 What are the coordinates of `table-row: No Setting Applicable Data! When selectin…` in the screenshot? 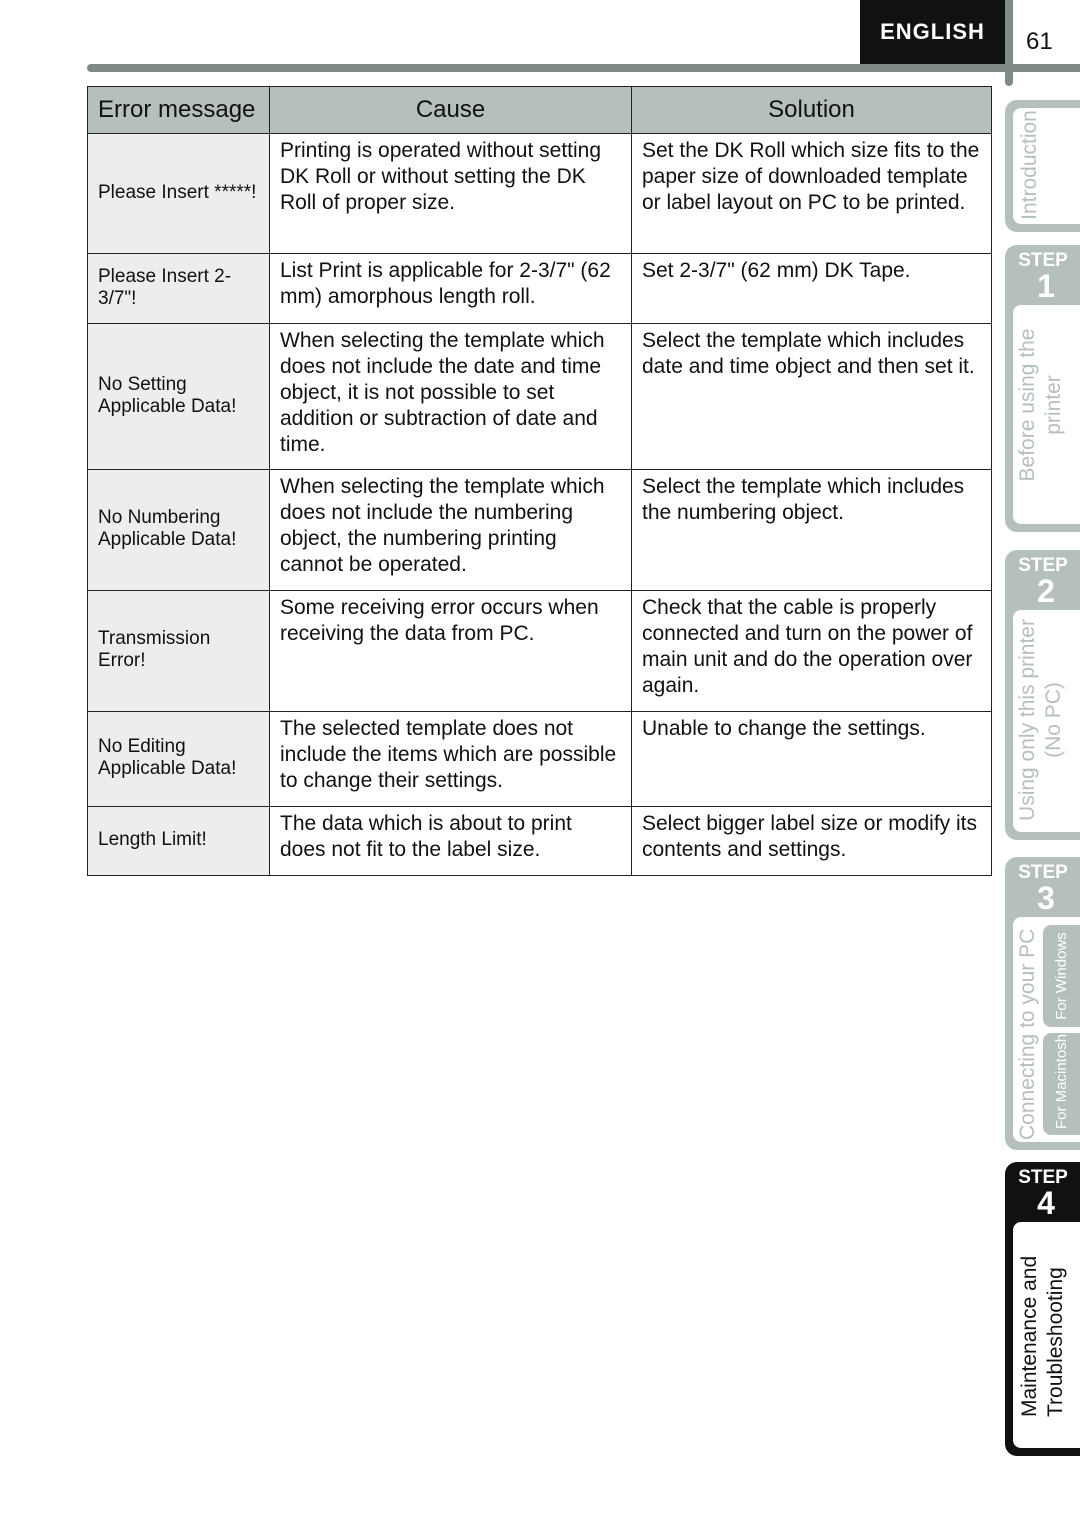 It's located at (539, 396).